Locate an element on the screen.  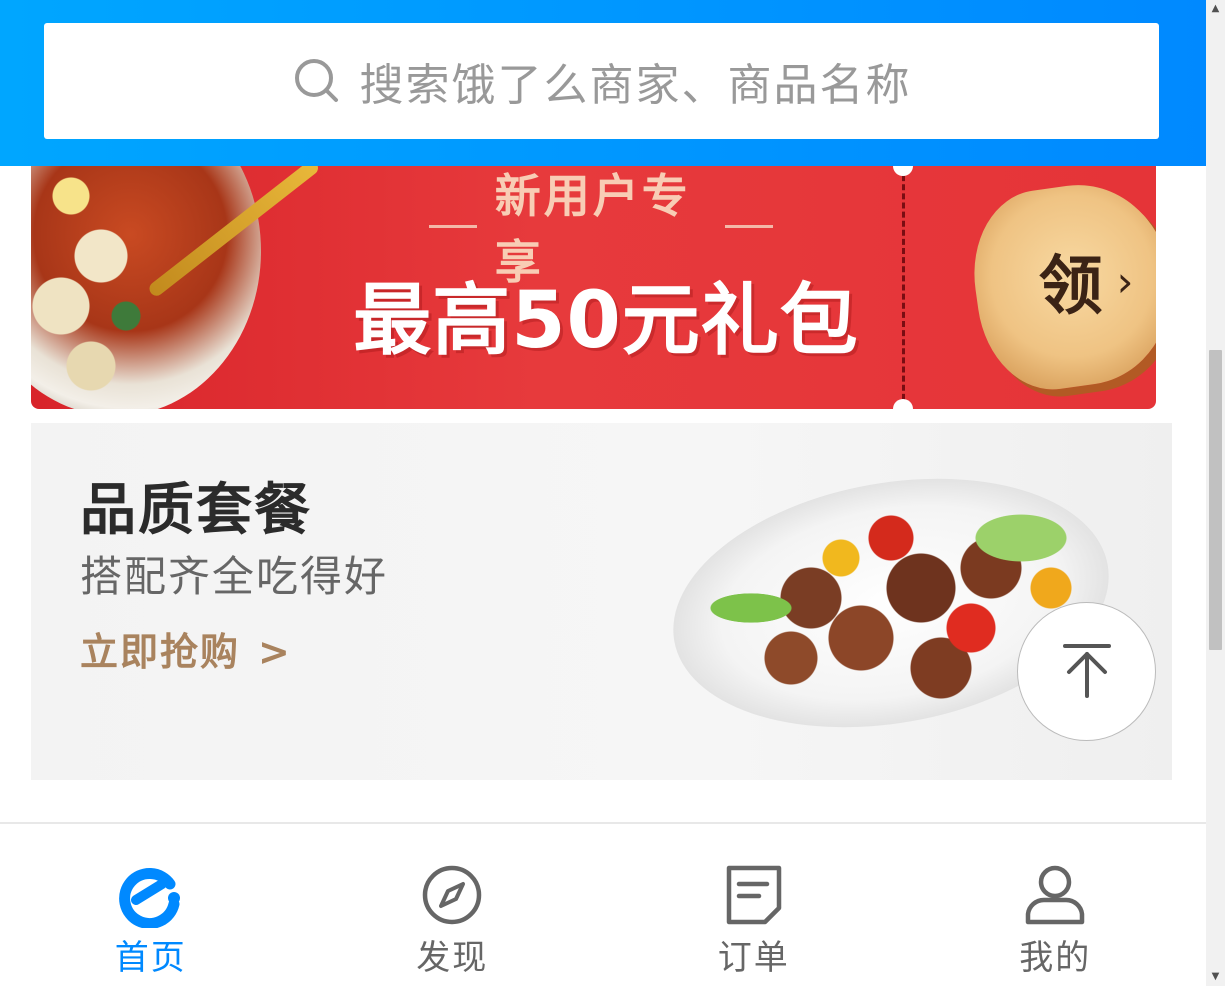
search-bar: 搜索饿了么商家、商品名称 is located at coordinates (601, 81).